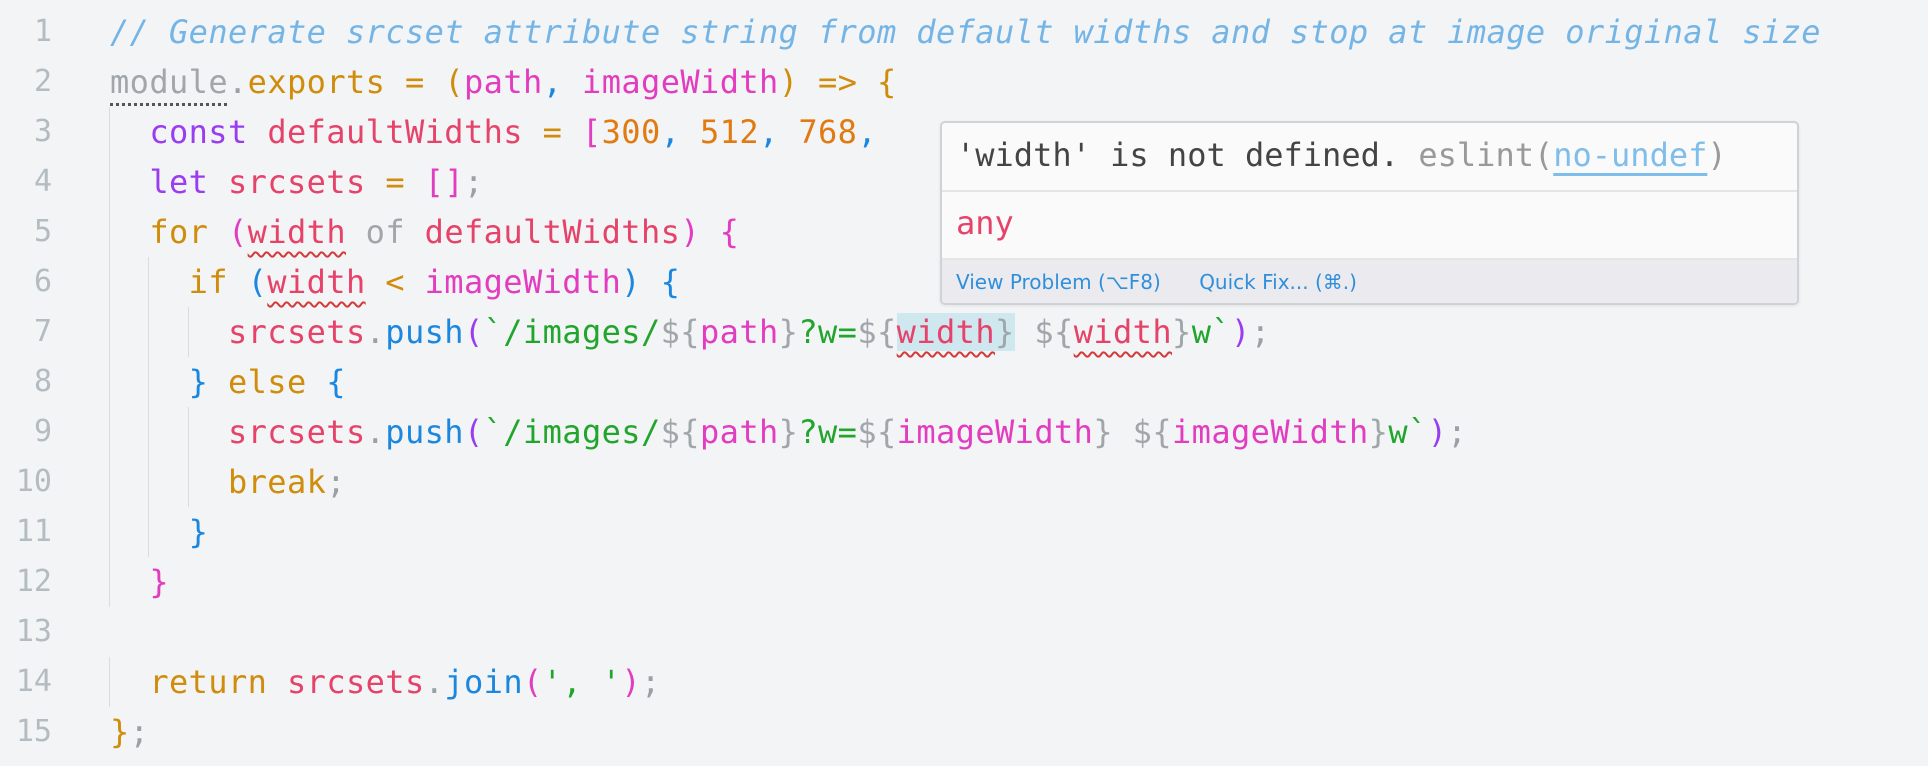 The image size is (1928, 766). What do you see at coordinates (964, 632) in the screenshot?
I see `code-line: 13` at bounding box center [964, 632].